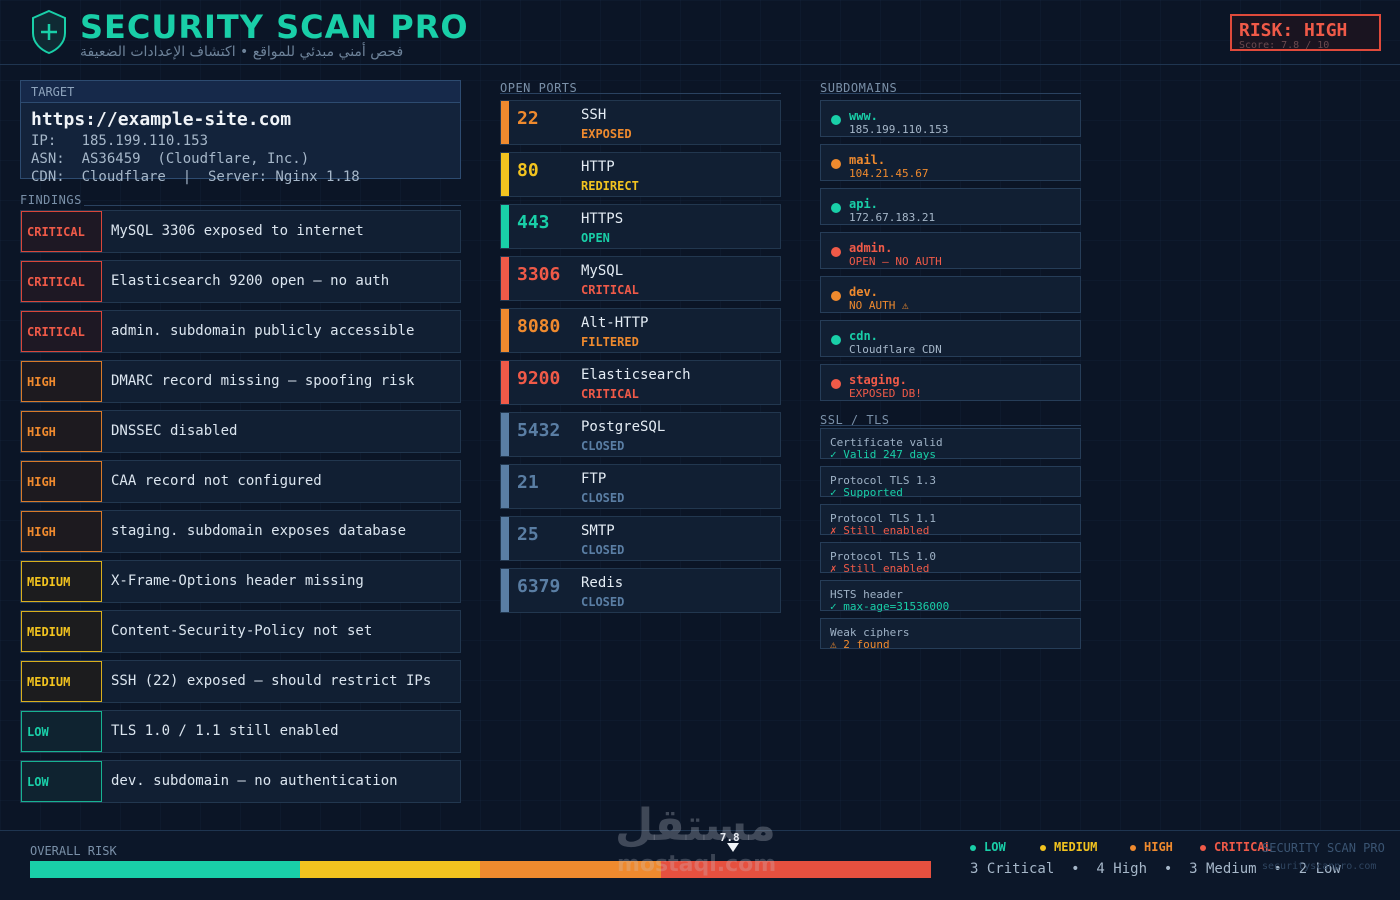 Image resolution: width=1400 pixels, height=900 pixels. Describe the element at coordinates (61, 581) in the screenshot. I see `severity-badge: MEDIUM` at that location.